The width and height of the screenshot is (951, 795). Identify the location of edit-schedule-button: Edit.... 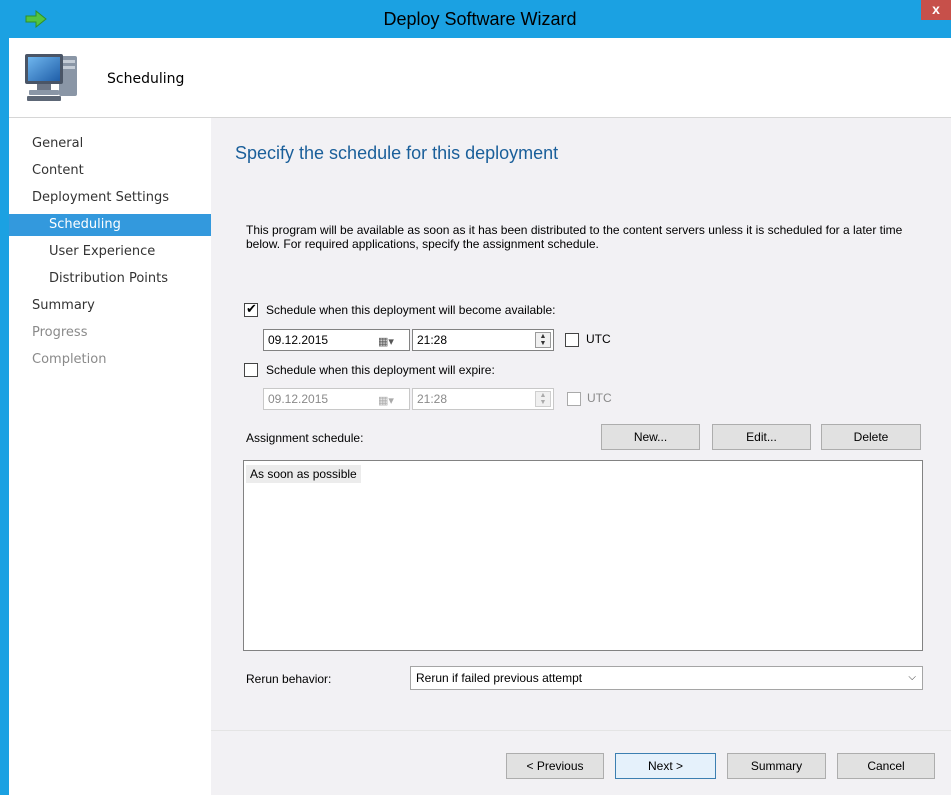
(761, 437).